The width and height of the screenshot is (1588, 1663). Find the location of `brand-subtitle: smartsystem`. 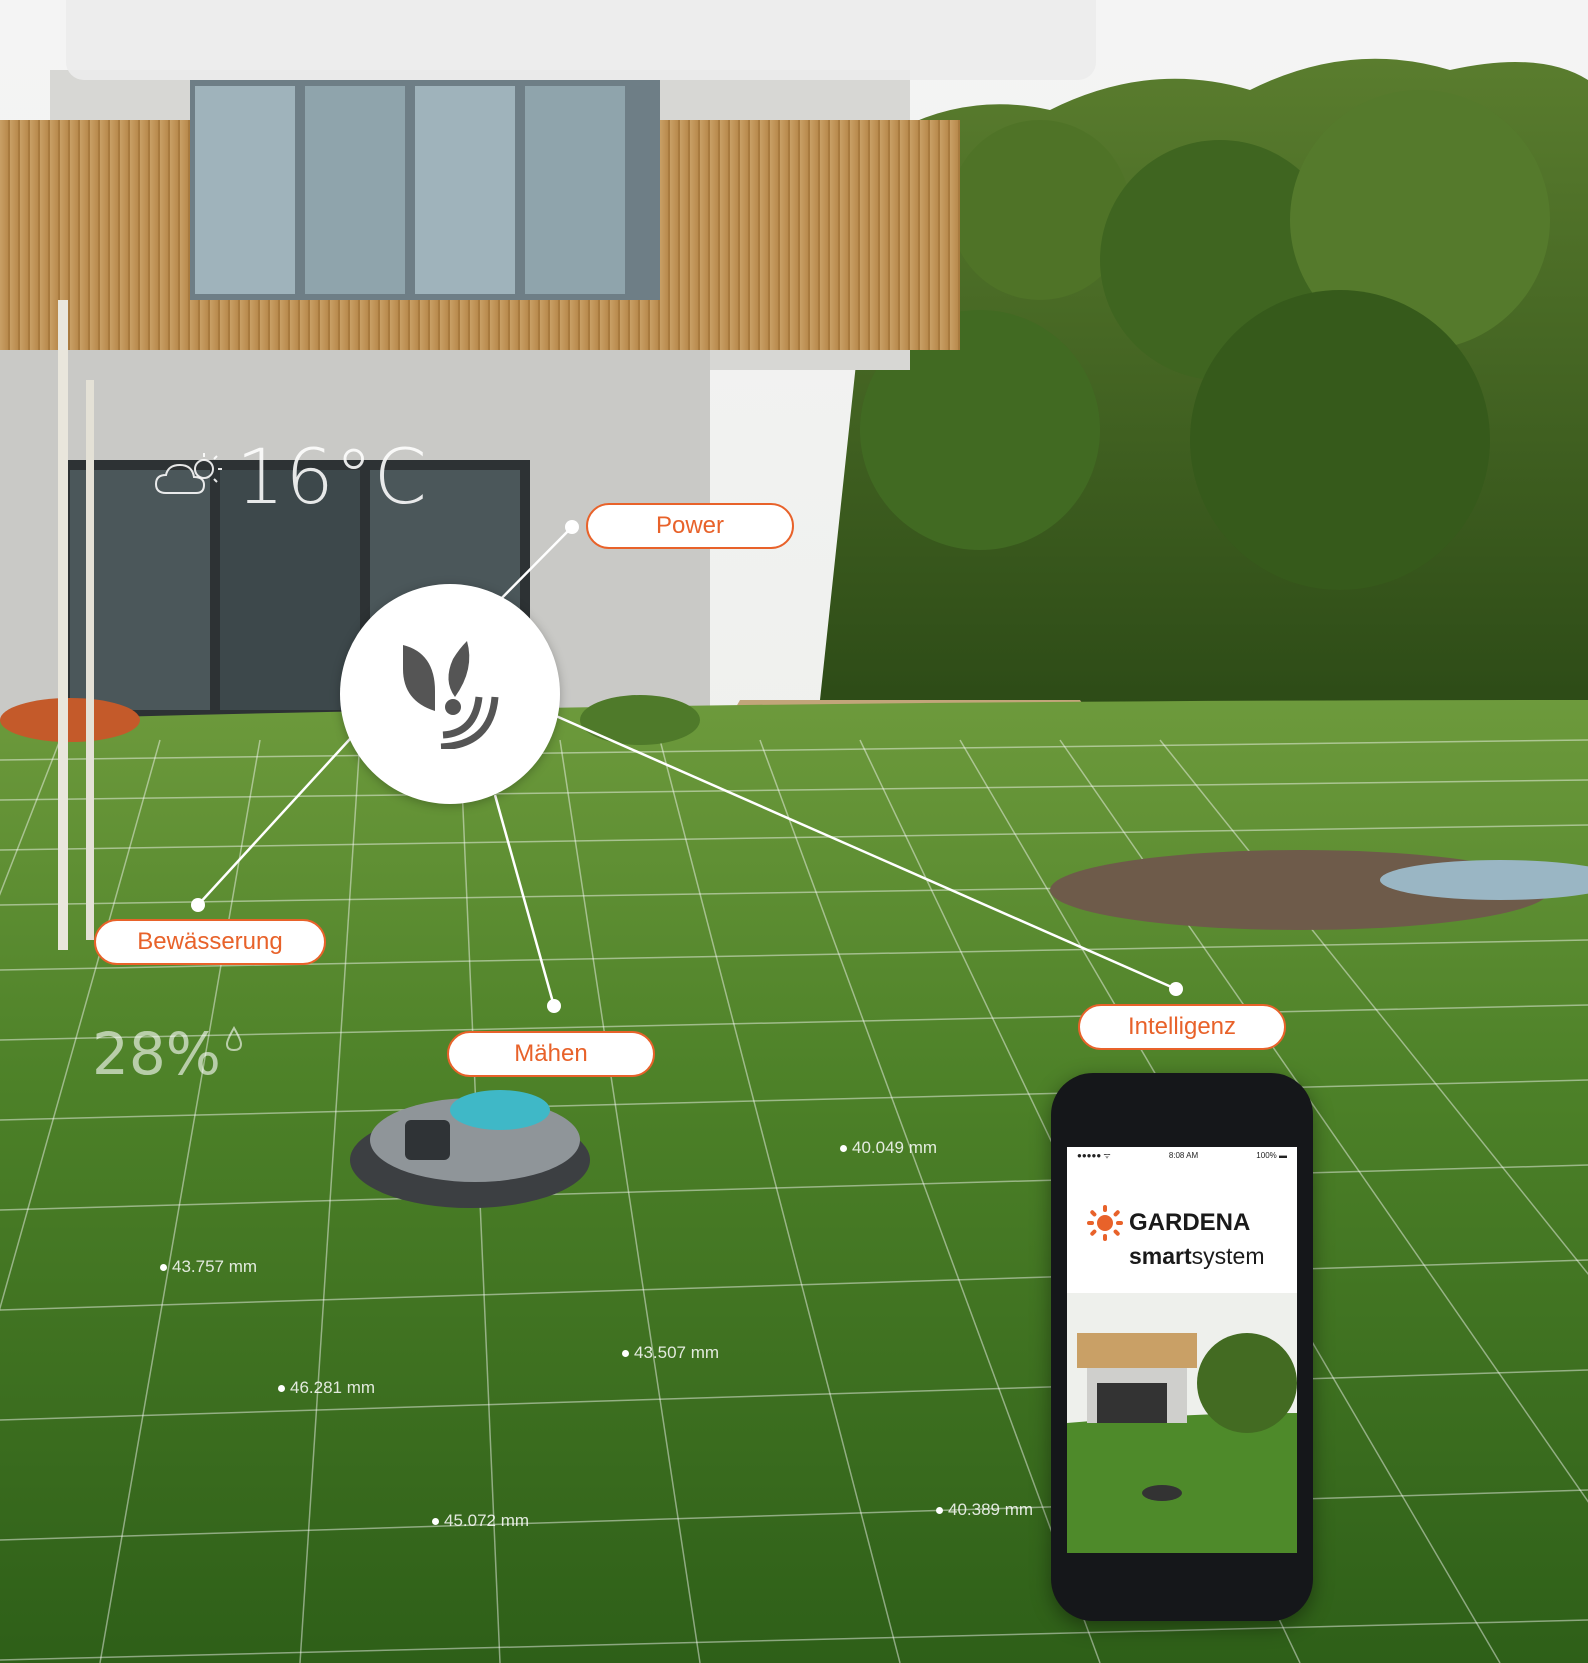

brand-subtitle: smartsystem is located at coordinates (1197, 1256).